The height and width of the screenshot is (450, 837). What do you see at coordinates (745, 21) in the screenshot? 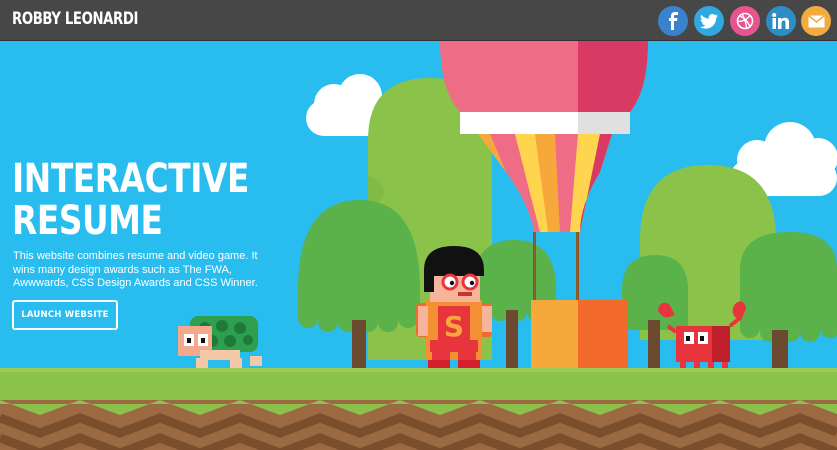
I see `dribbble-icon` at bounding box center [745, 21].